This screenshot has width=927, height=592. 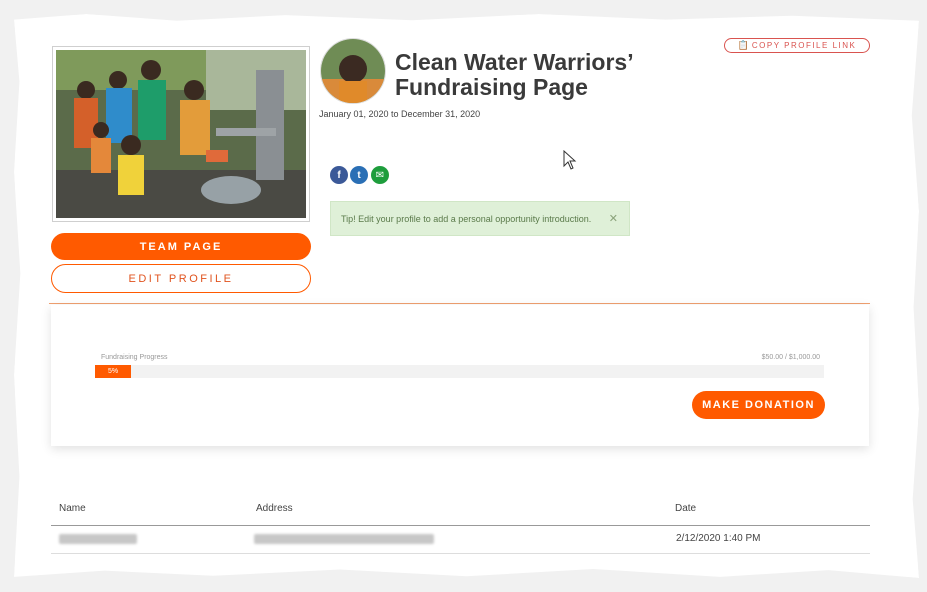 What do you see at coordinates (758, 405) in the screenshot?
I see `make-donation-button: MAKE DONATION` at bounding box center [758, 405].